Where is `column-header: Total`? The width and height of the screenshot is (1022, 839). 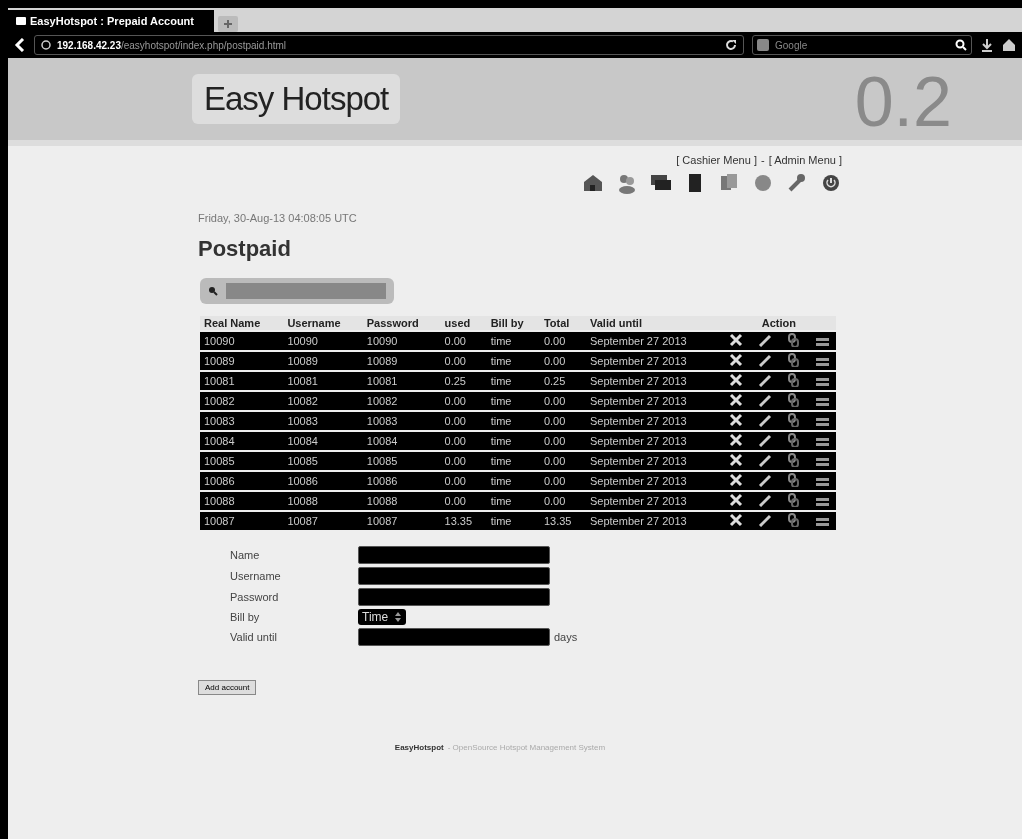
column-header: Total is located at coordinates (562, 323).